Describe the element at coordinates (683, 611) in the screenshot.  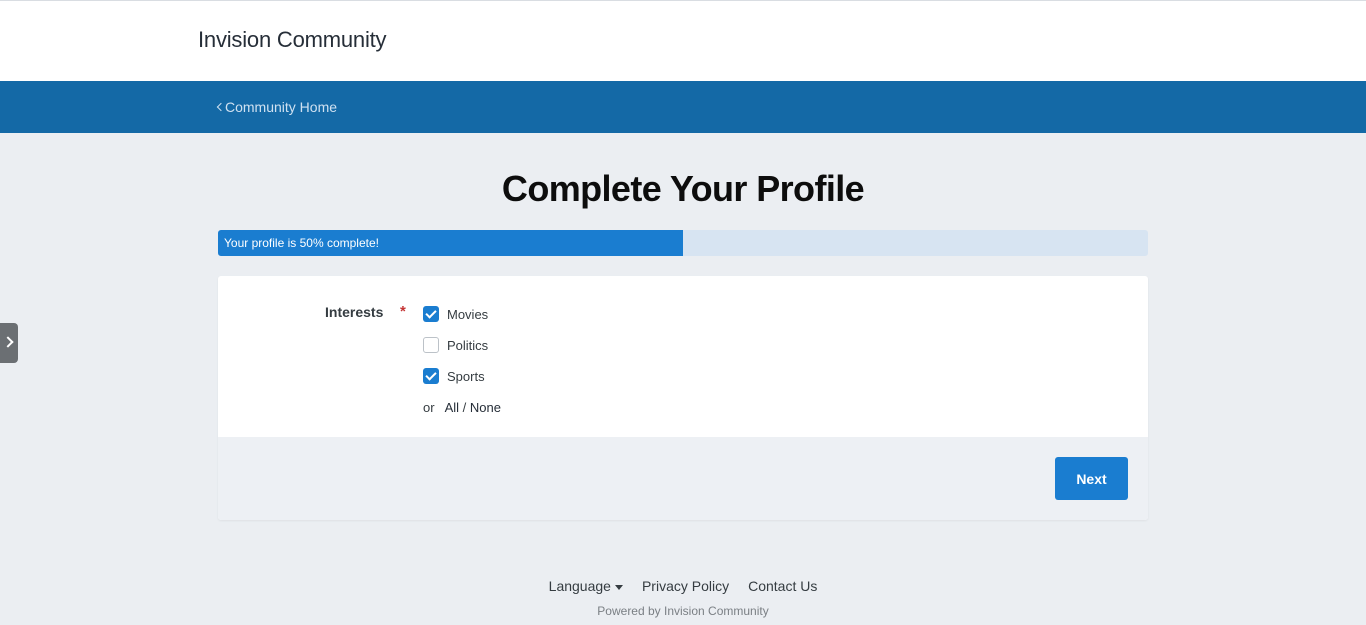
I see `powered-by: Powered by Invision Community` at that location.